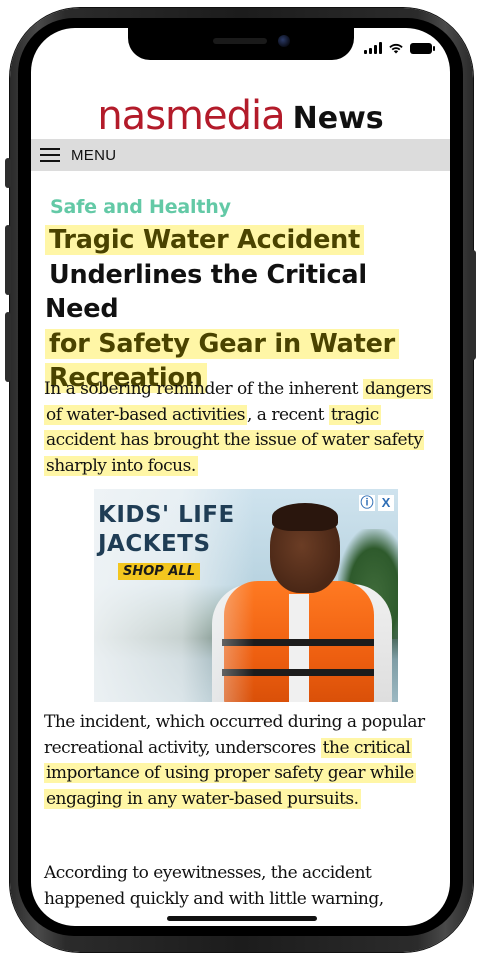 This screenshot has height=962, width=481. What do you see at coordinates (159, 571) in the screenshot?
I see `ad-shop-all-button: SHOP ALL` at bounding box center [159, 571].